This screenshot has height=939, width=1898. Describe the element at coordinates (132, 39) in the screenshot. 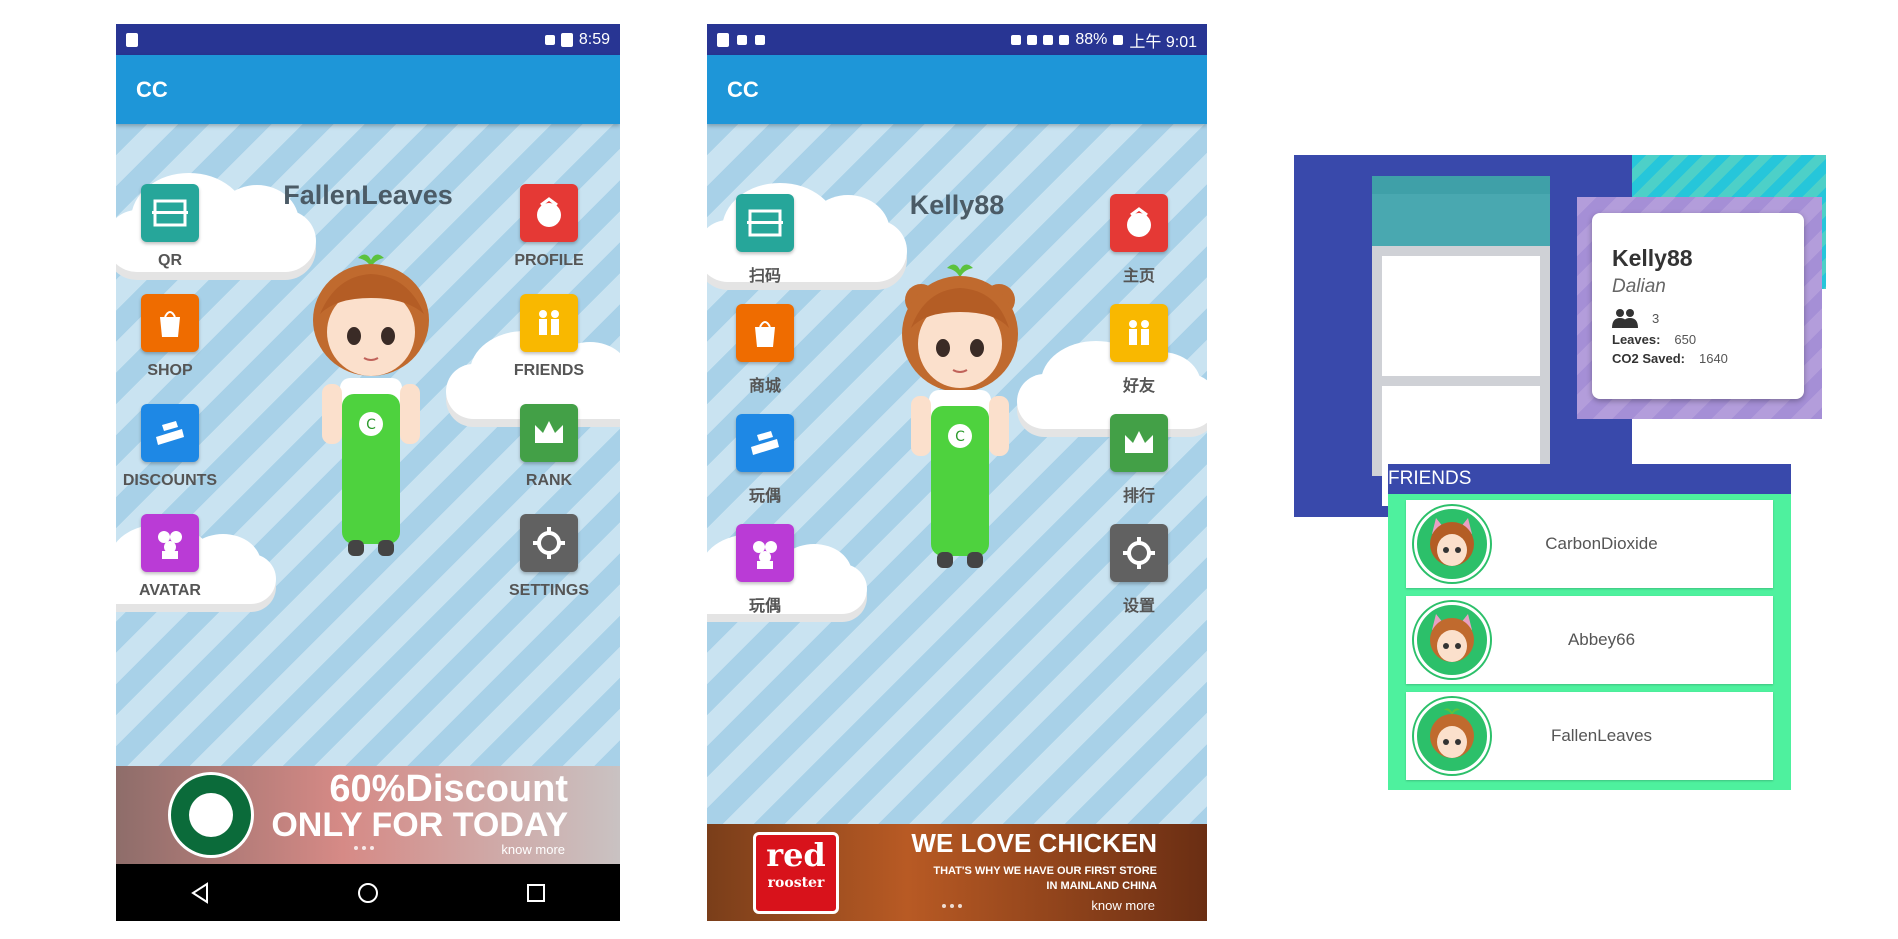

I see `sd-card-icon` at that location.